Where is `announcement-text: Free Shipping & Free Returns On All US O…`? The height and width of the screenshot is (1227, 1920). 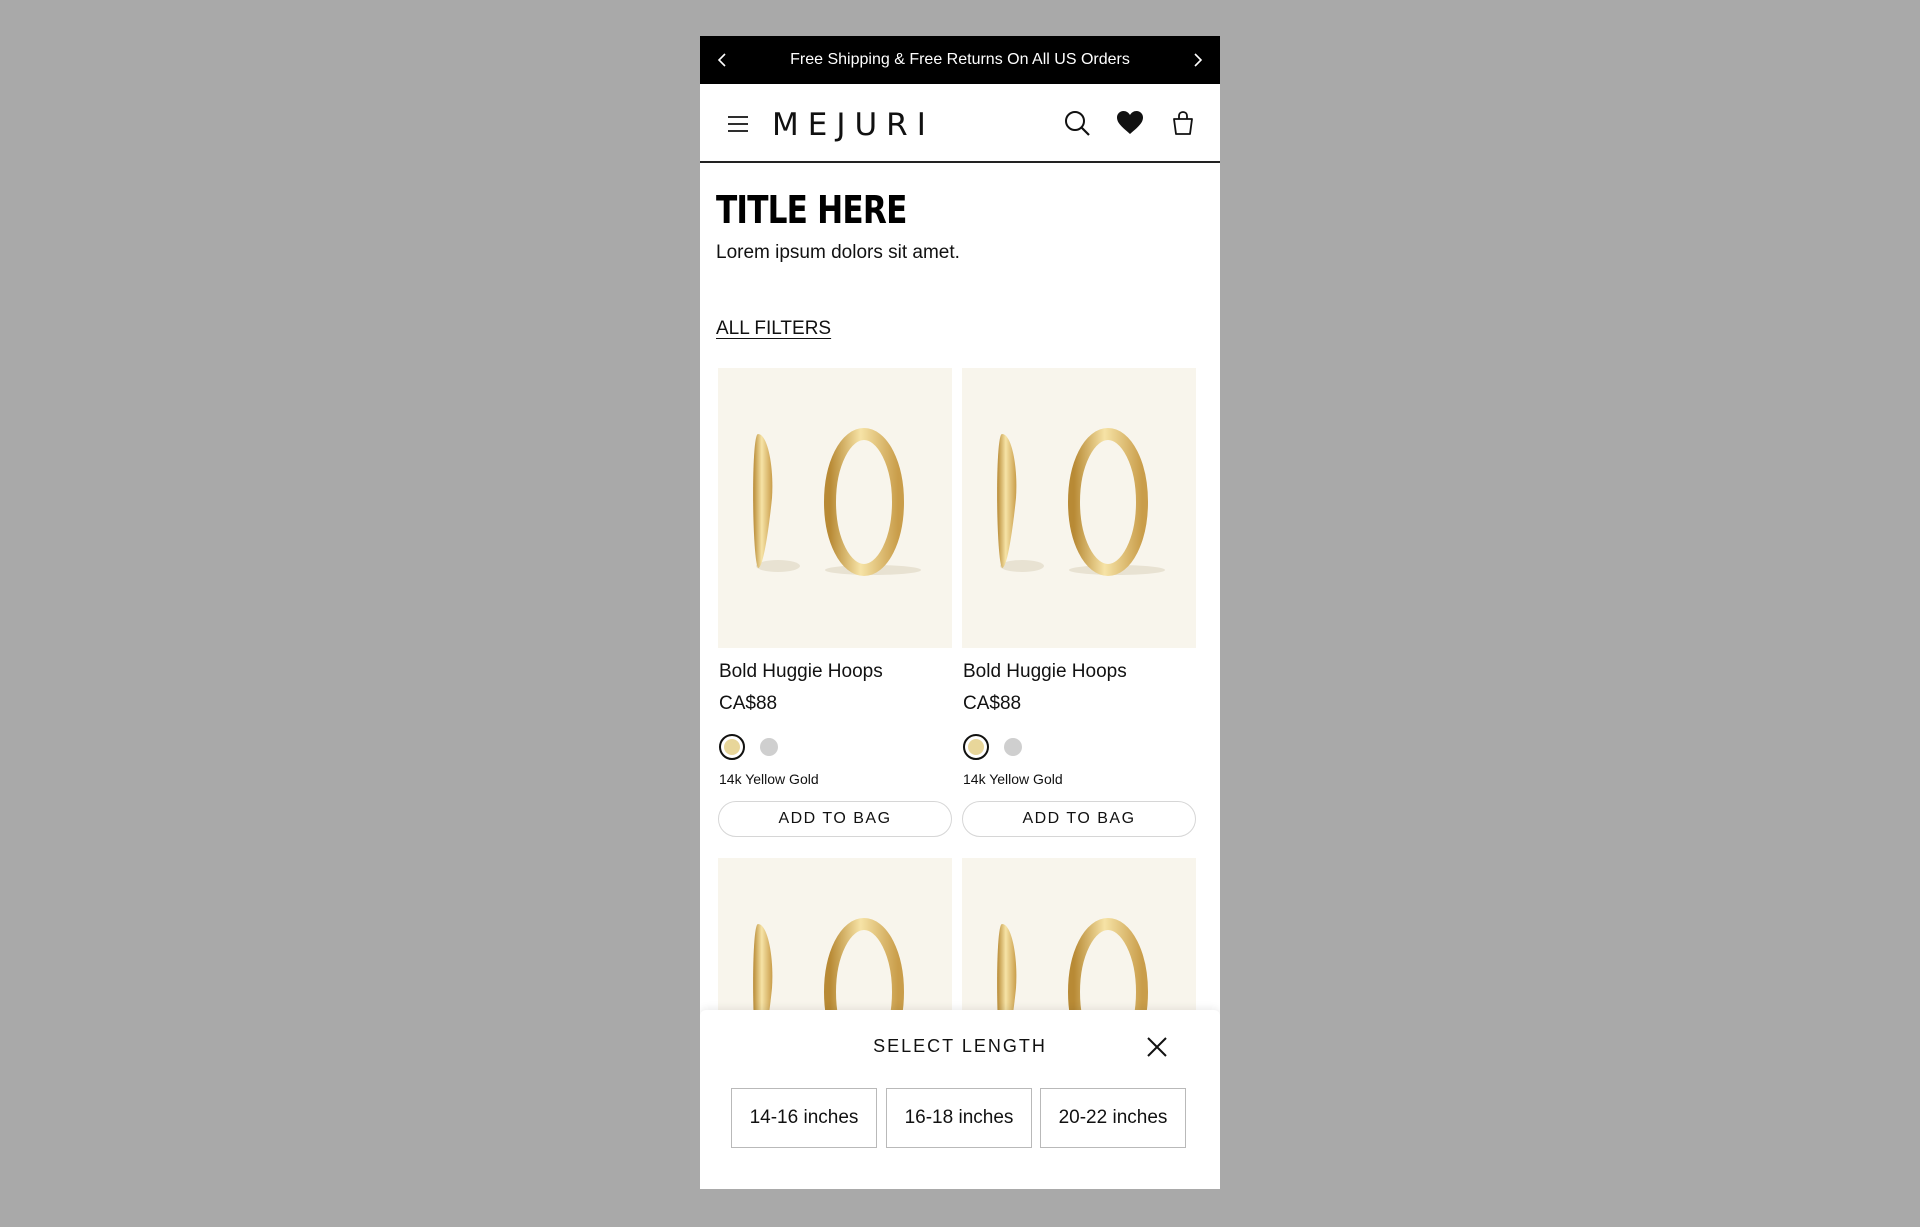
announcement-text: Free Shipping & Free Returns On All US O… is located at coordinates (960, 59).